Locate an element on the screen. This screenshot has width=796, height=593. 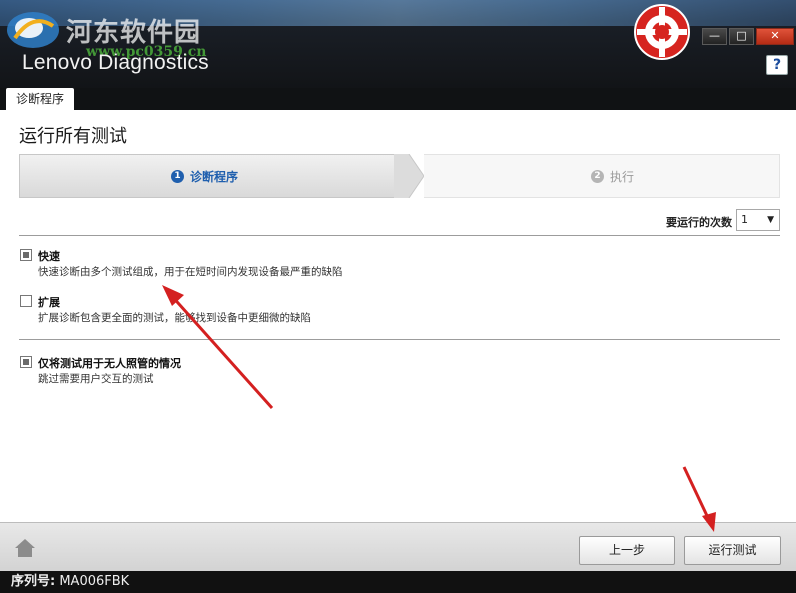
extended-checkbox is located at coordinates (26, 301).